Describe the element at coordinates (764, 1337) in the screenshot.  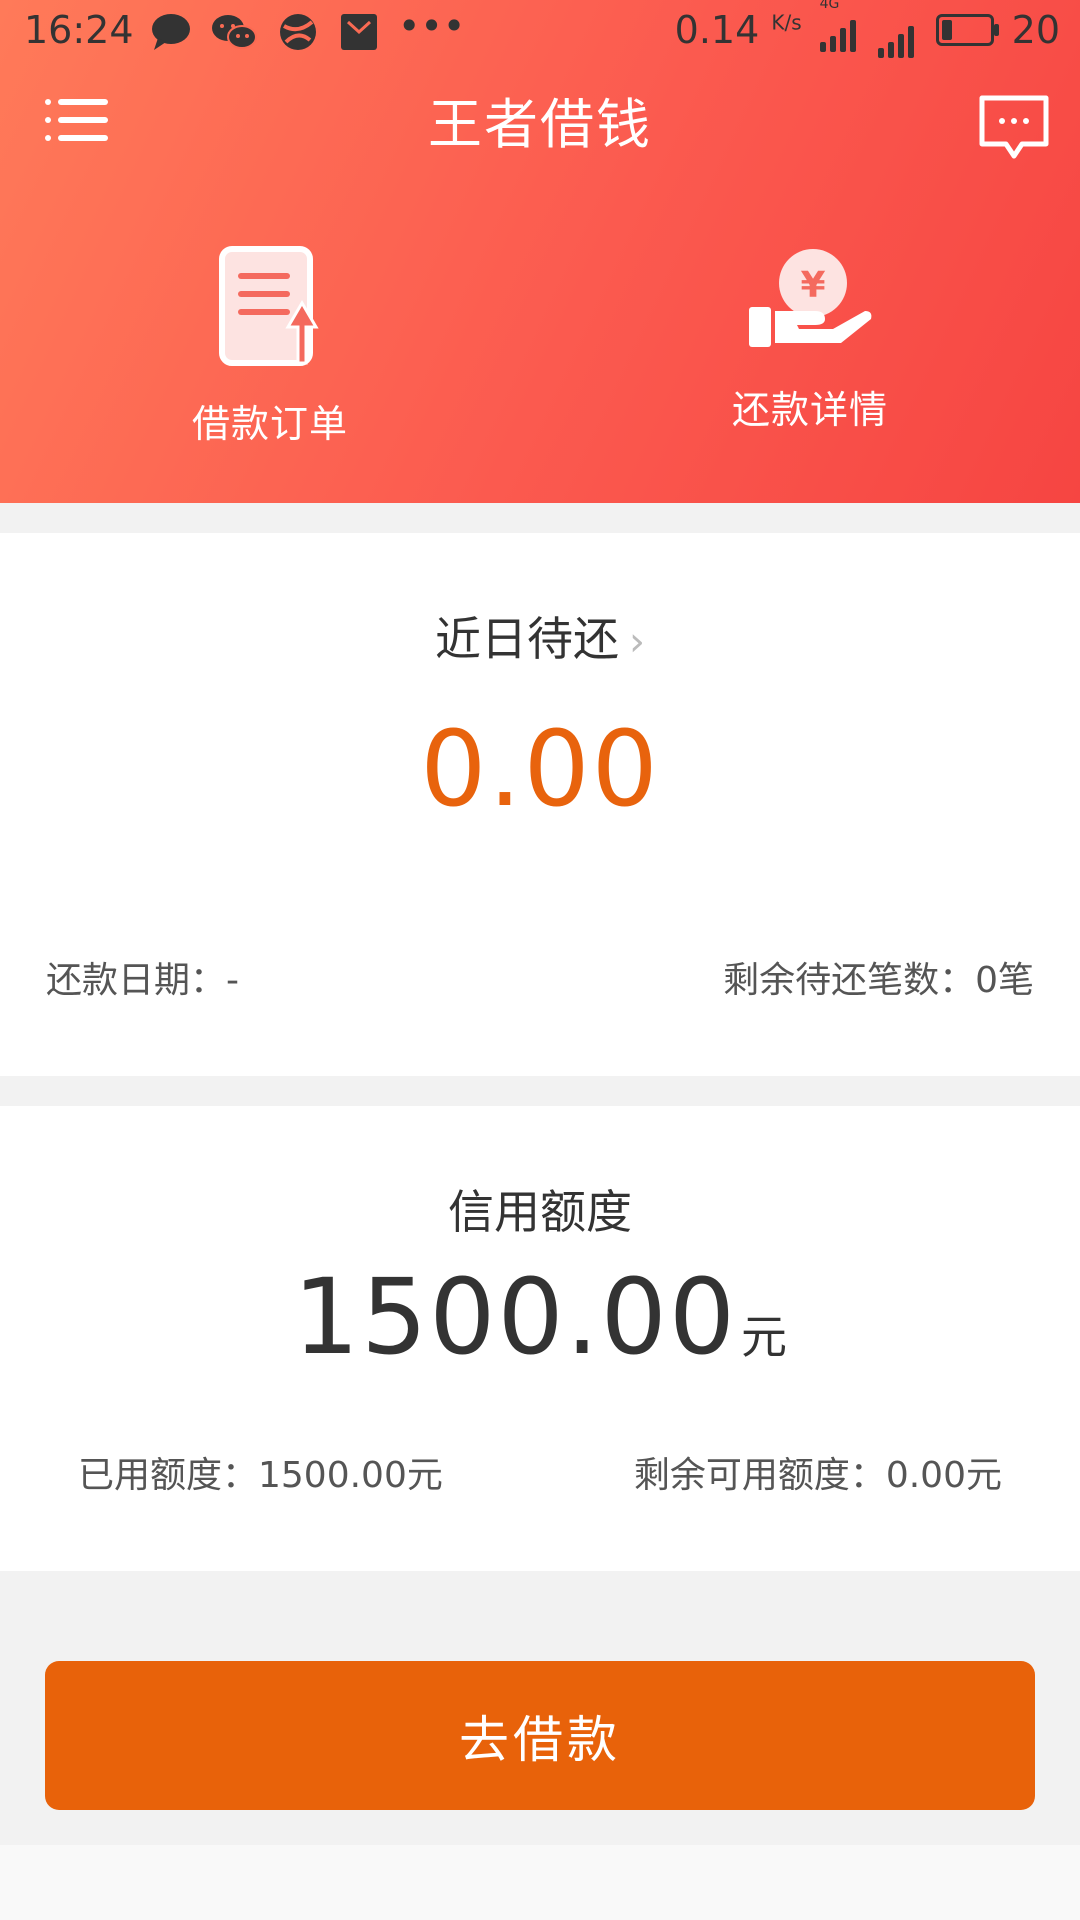
I see `credit-unit: 元` at that location.